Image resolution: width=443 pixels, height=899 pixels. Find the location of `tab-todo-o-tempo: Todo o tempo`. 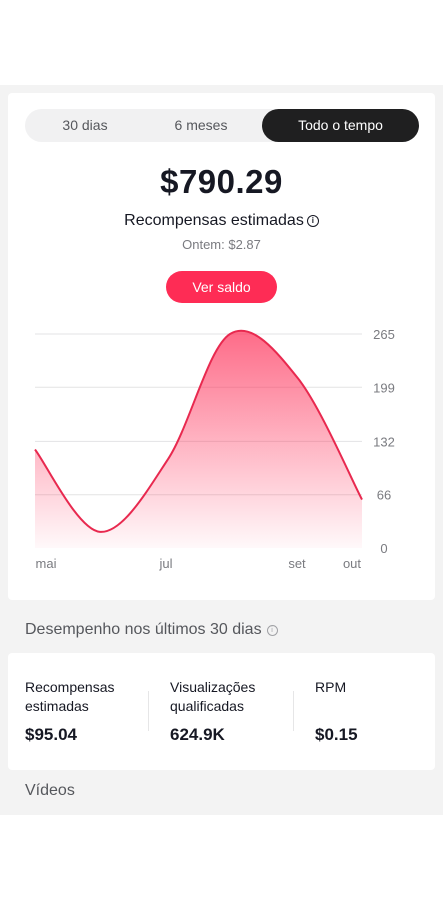

tab-todo-o-tempo: Todo o tempo is located at coordinates (340, 125).